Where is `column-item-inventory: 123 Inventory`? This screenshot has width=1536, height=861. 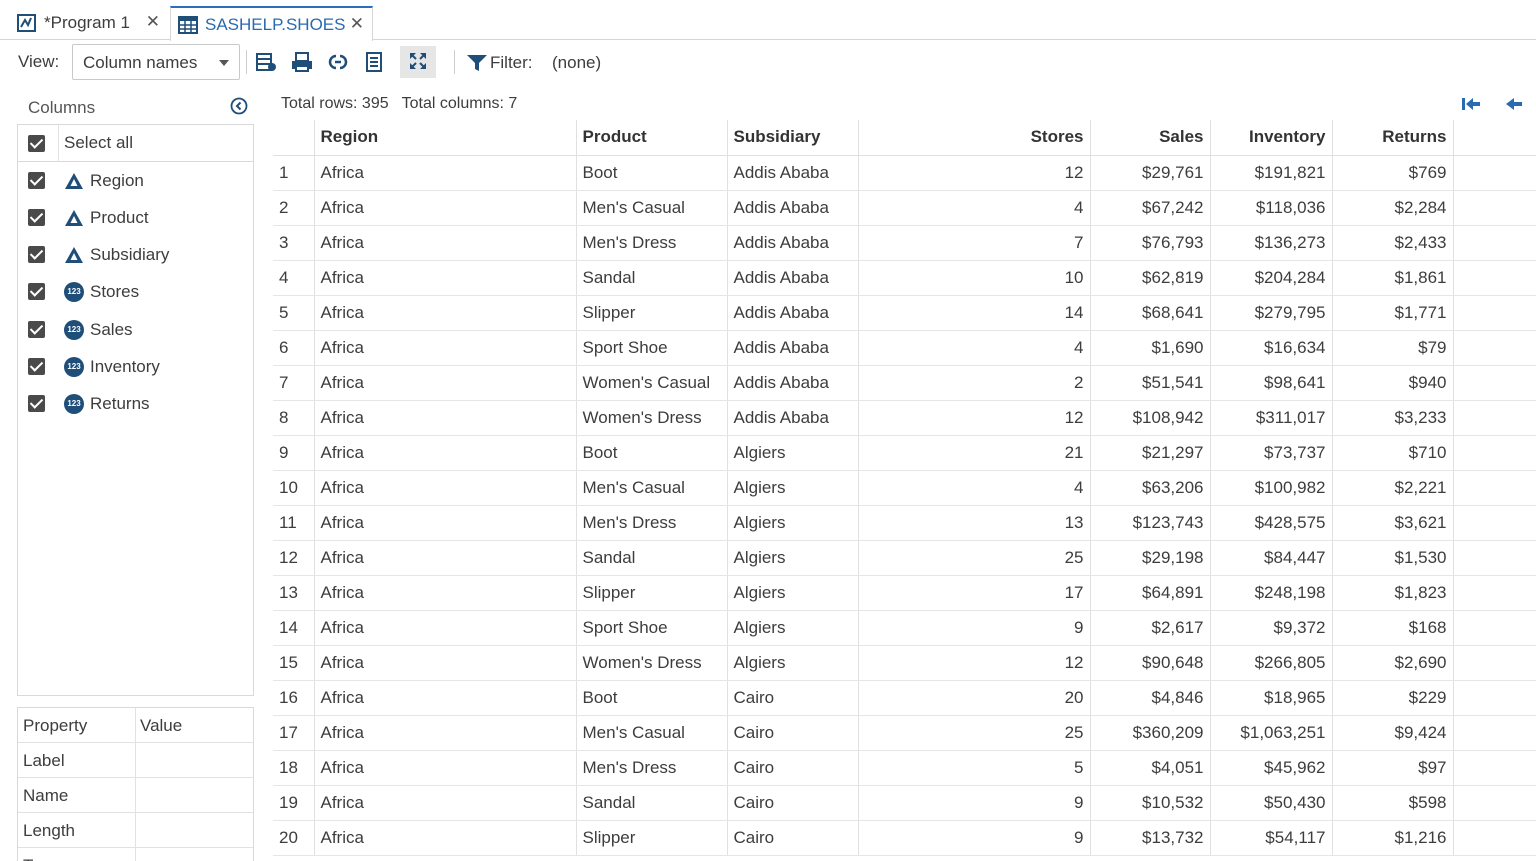
column-item-inventory: 123 Inventory is located at coordinates (135, 366).